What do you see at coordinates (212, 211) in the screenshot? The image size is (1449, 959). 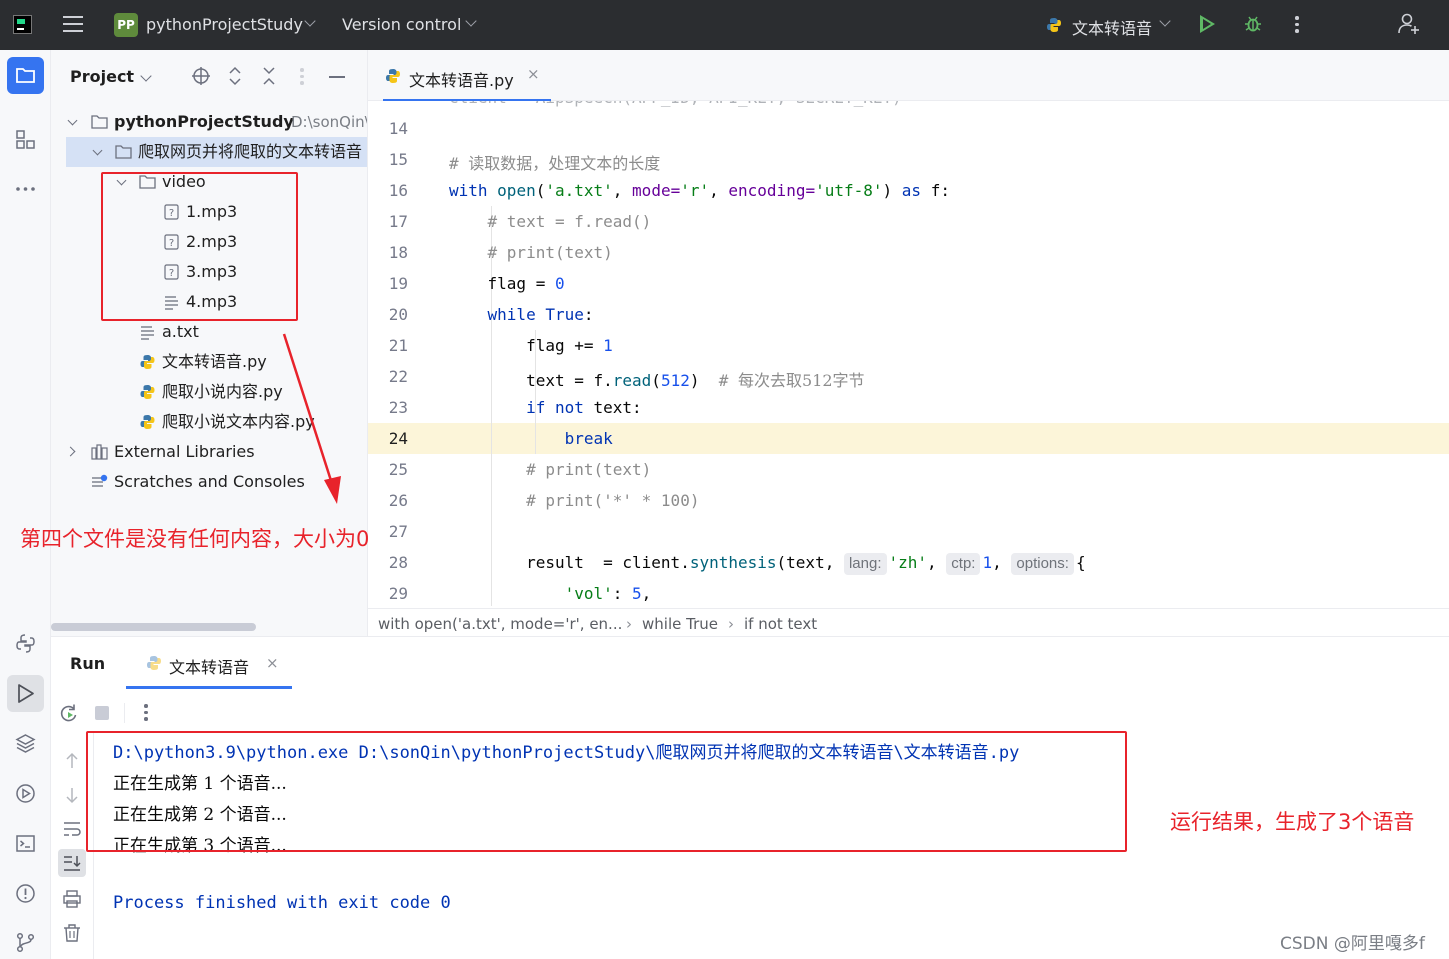 I see `file-name: 1.mp3` at bounding box center [212, 211].